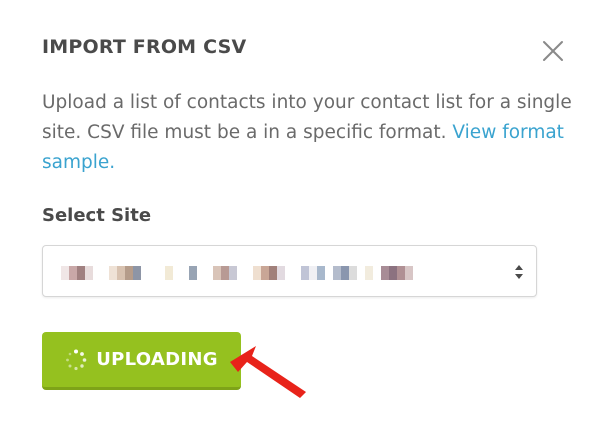 This screenshot has height=433, width=611. I want to click on site-select-value-redacted, so click(237, 273).